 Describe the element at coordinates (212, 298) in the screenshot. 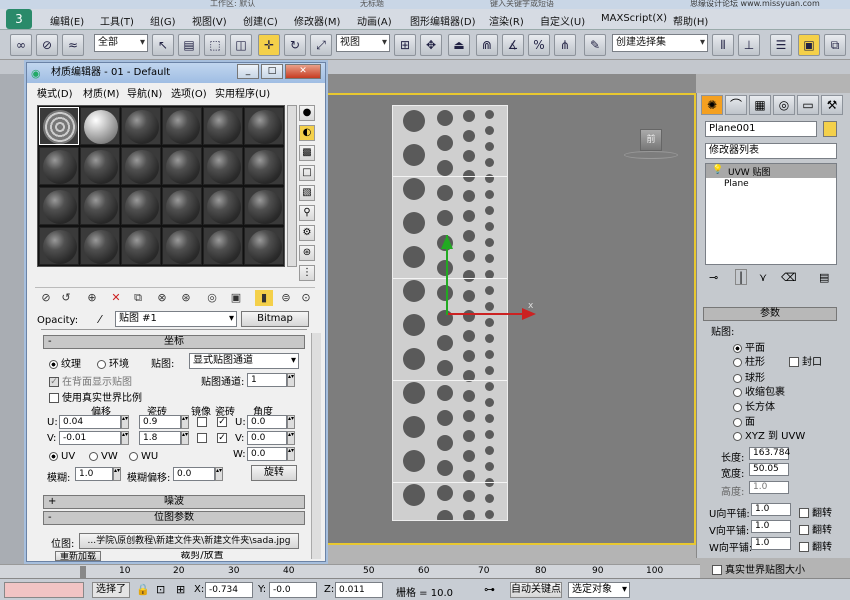

I see `material-id-icon: ◎` at that location.